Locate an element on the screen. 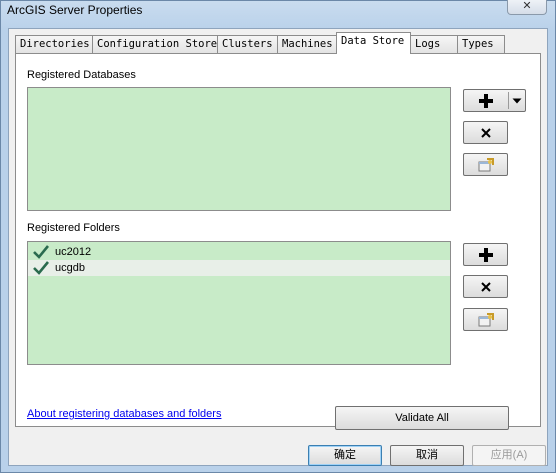 The height and width of the screenshot is (473, 556). tab-types: Types is located at coordinates (481, 44).